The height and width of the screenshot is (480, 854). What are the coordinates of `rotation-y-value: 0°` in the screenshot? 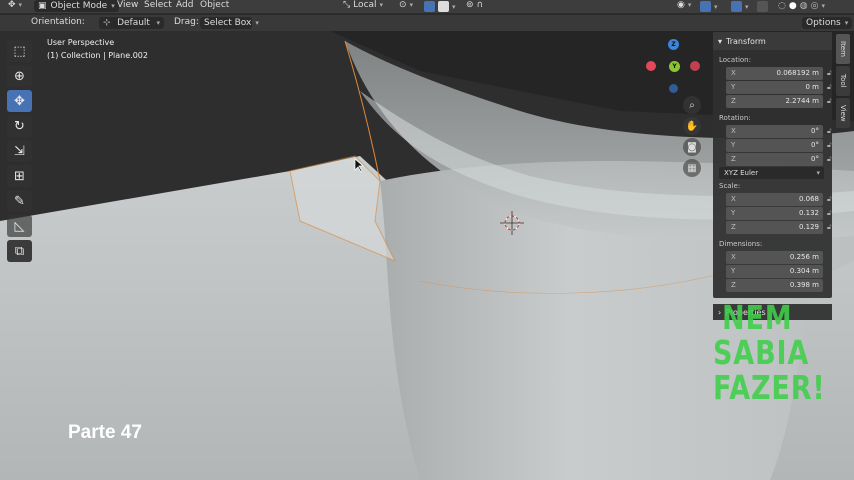 It's located at (815, 145).